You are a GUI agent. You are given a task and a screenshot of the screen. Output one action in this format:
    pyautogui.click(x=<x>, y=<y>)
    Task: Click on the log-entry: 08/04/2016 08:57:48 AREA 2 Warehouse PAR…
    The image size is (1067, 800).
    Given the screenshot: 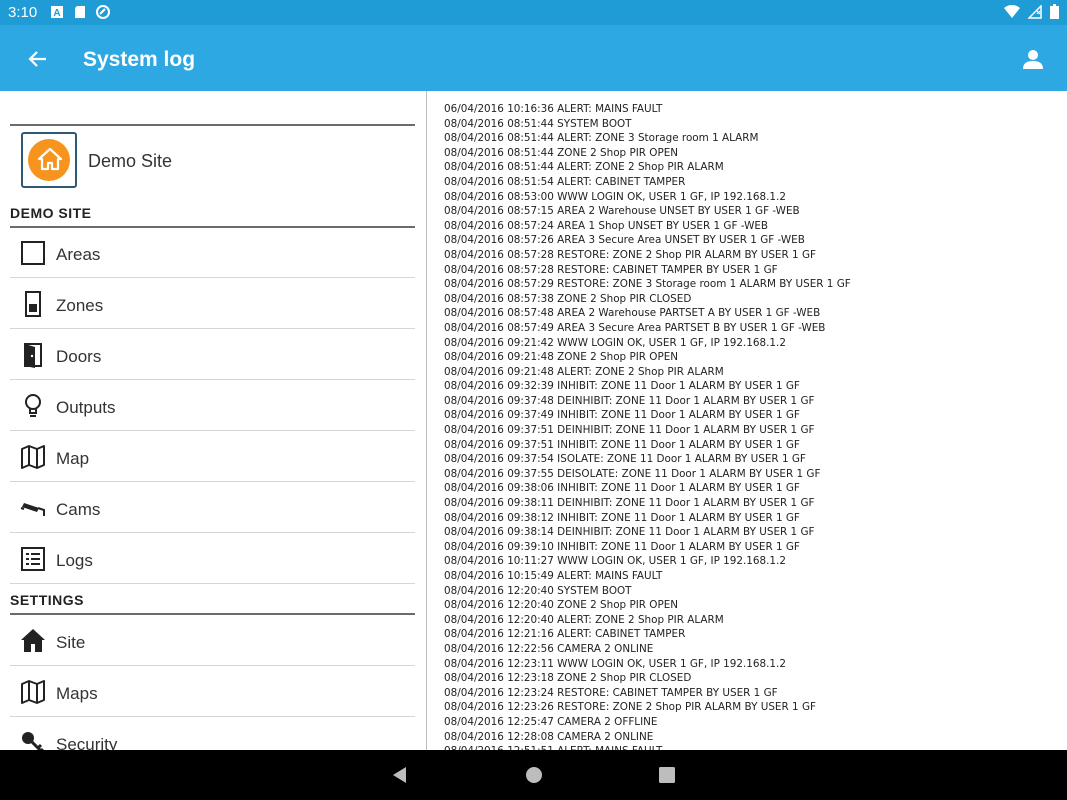 What is the action you would take?
    pyautogui.click(x=632, y=313)
    